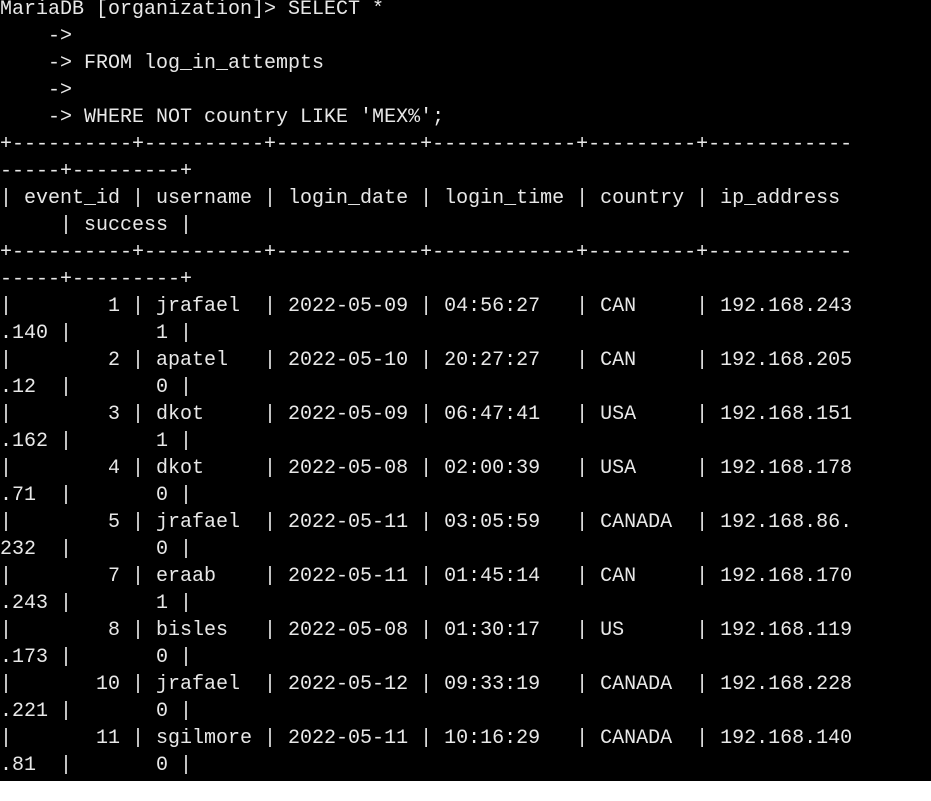 The width and height of the screenshot is (931, 801). What do you see at coordinates (96, 387) in the screenshot?
I see `table-row-wrap: .12 | 0 |` at bounding box center [96, 387].